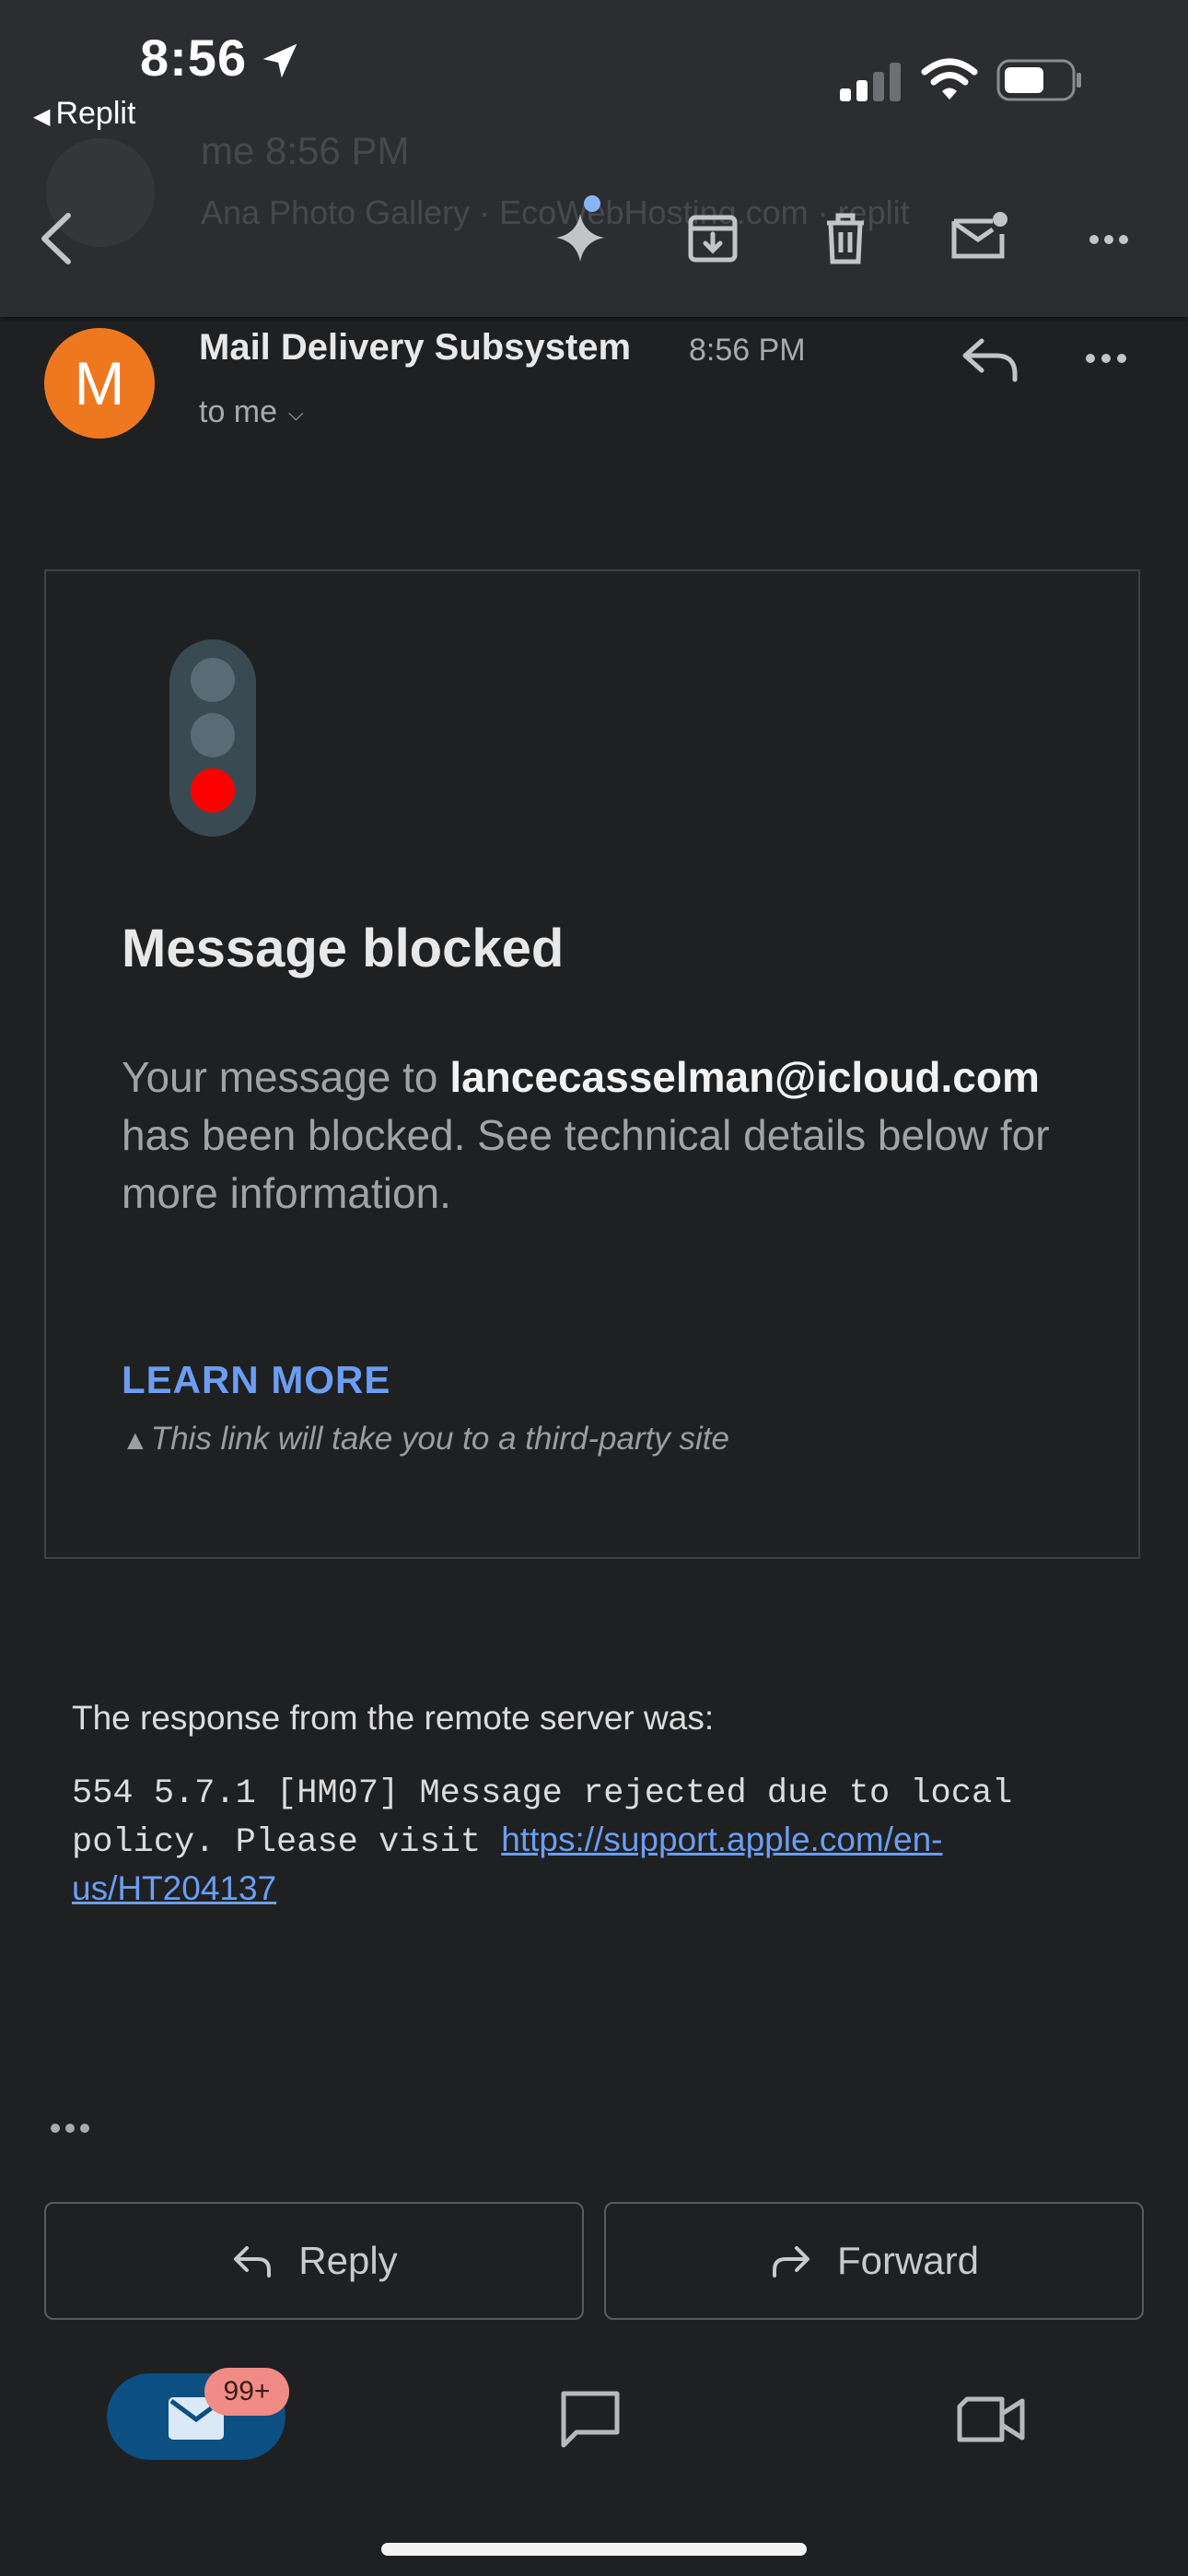  I want to click on sender-name: Mail Delivery Subsystem, so click(415, 347).